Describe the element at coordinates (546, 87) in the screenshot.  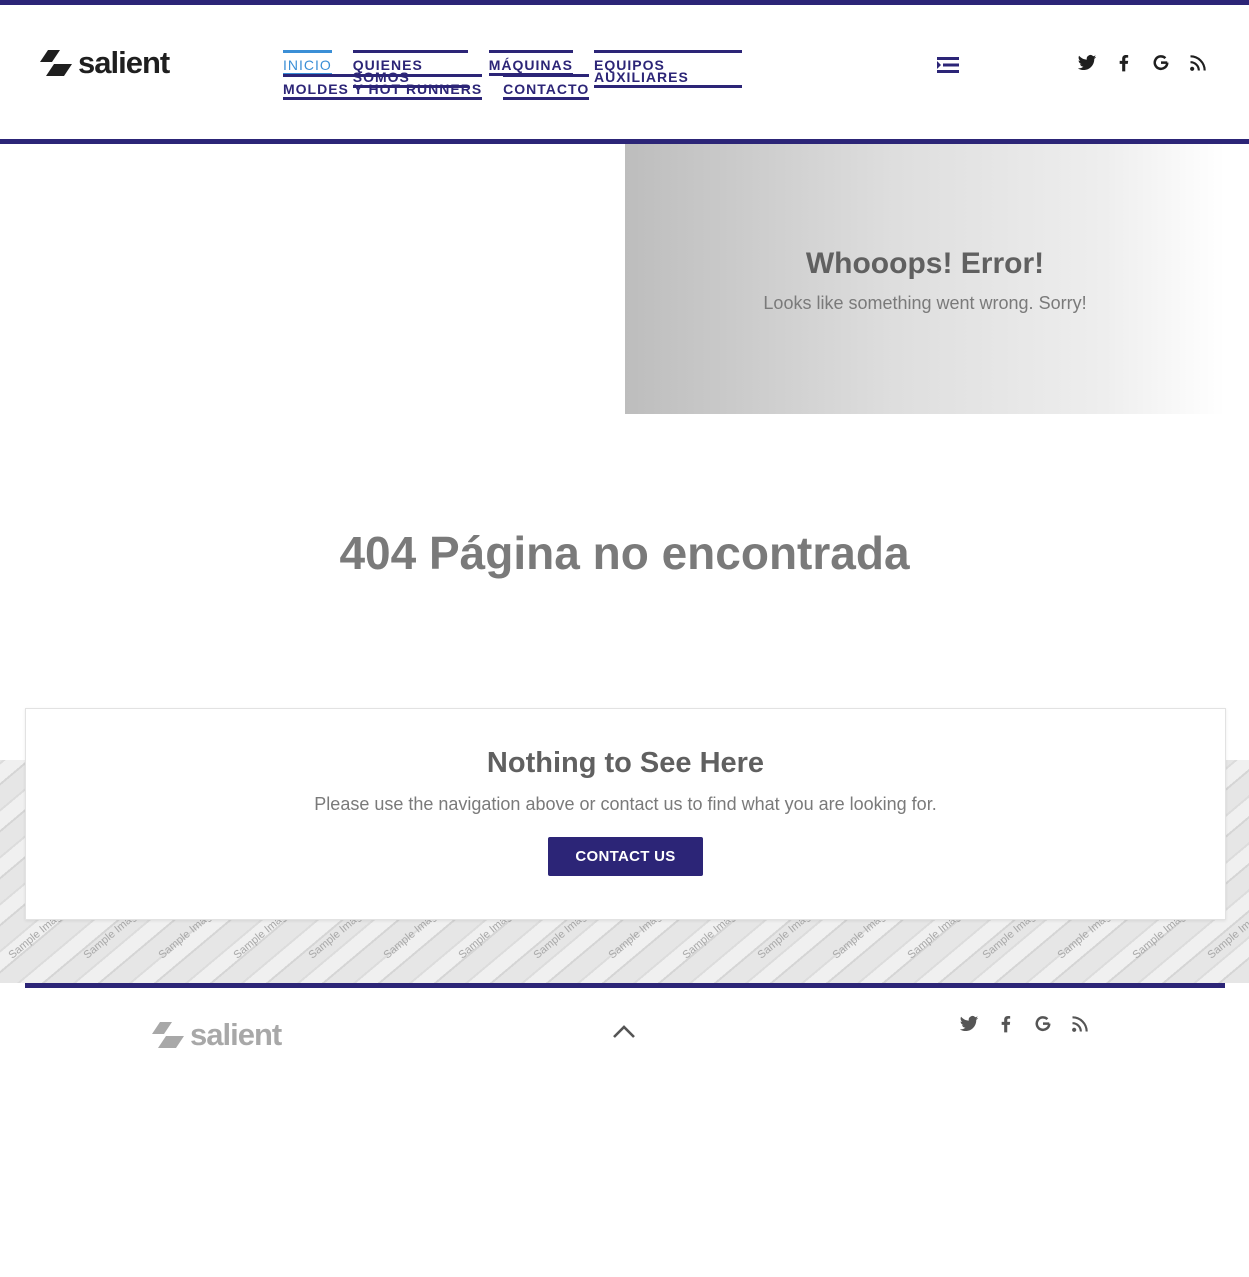
I see `nav-item-contacto: CONTACTO` at that location.